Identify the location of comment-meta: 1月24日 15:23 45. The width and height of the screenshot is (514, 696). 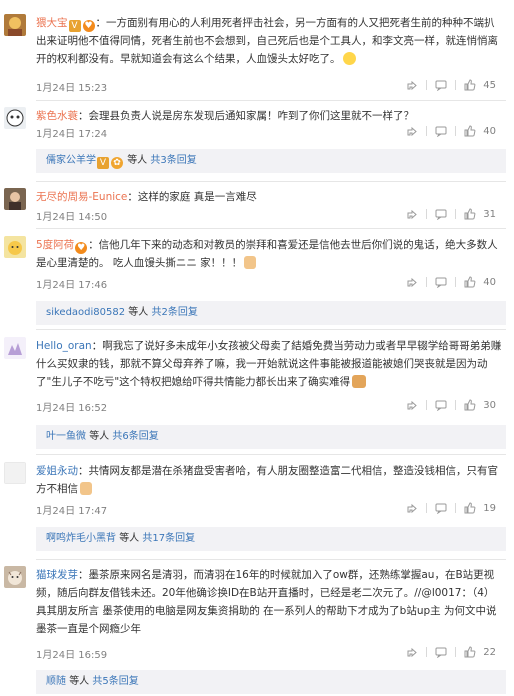
(270, 87).